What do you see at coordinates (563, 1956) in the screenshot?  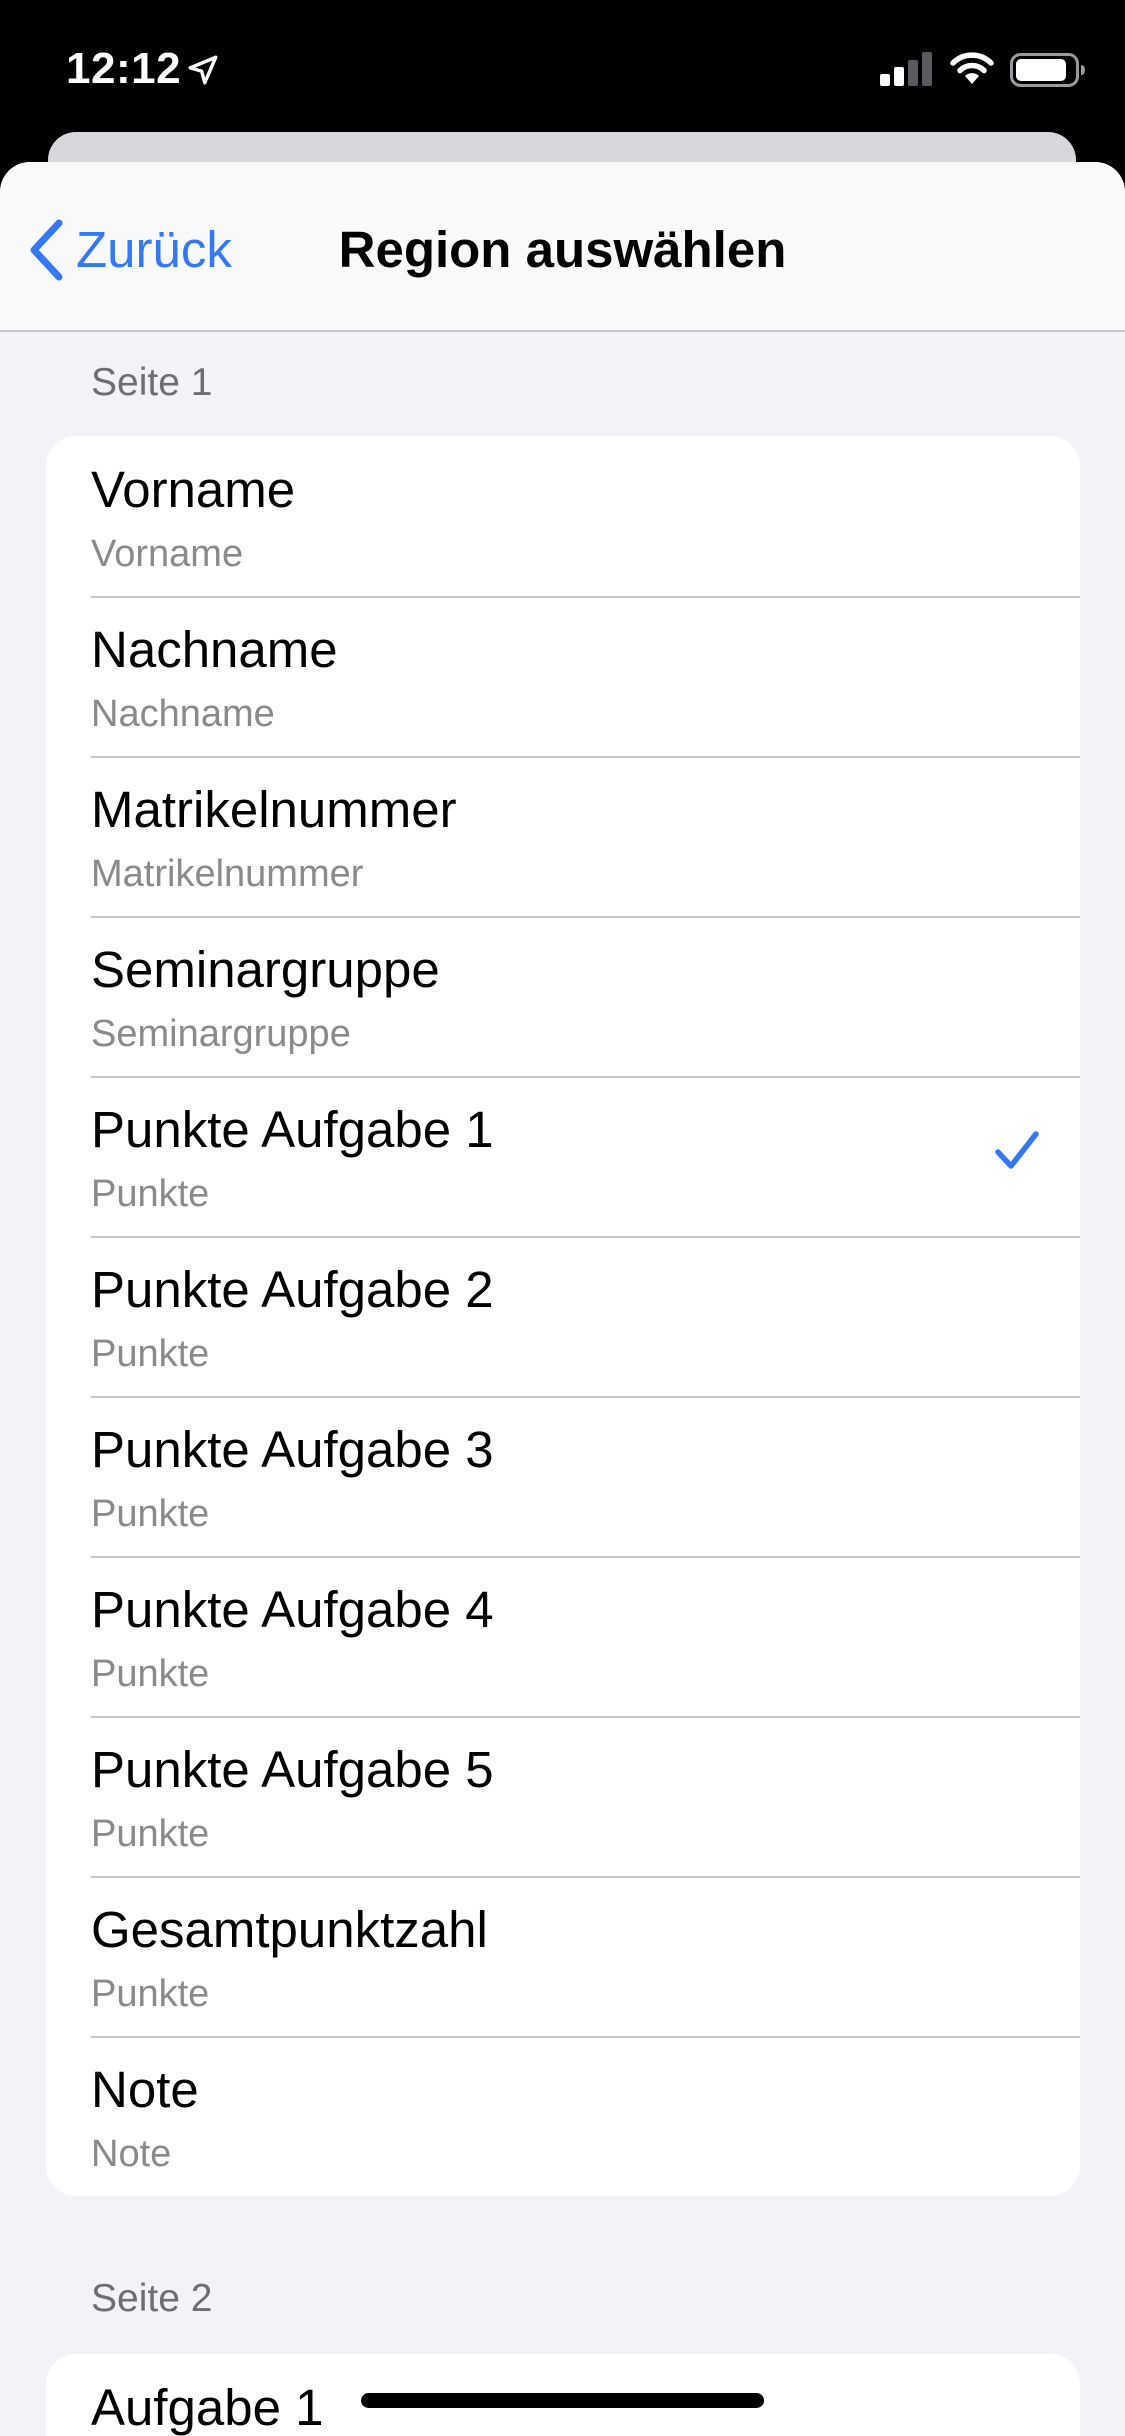 I see `list-item: Gesamtpunktzahl Punkte` at bounding box center [563, 1956].